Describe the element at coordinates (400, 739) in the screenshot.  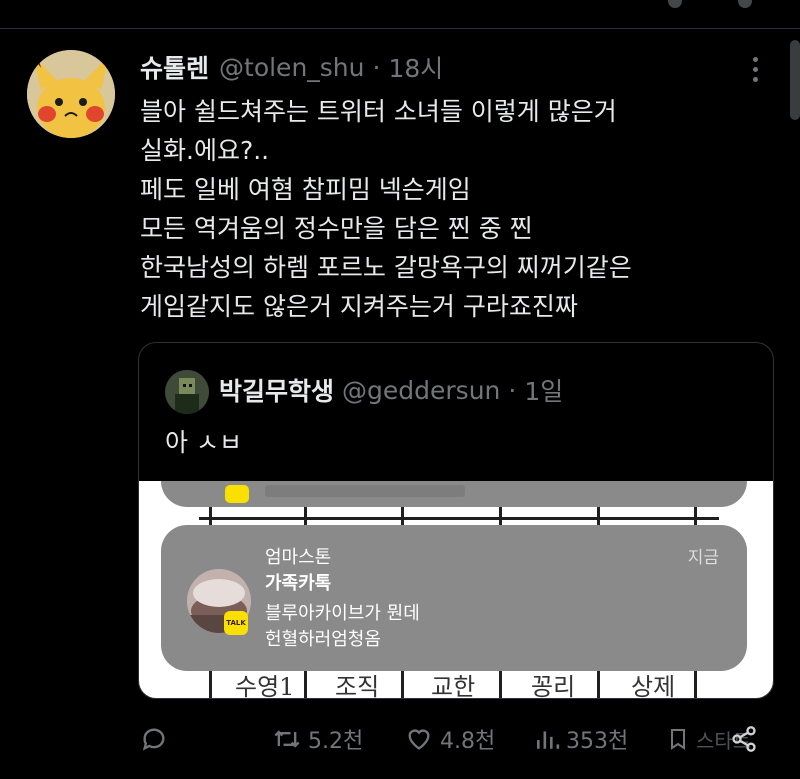
I see `tweet-action-bar: 5.2천 4.8천 353천 스타트` at that location.